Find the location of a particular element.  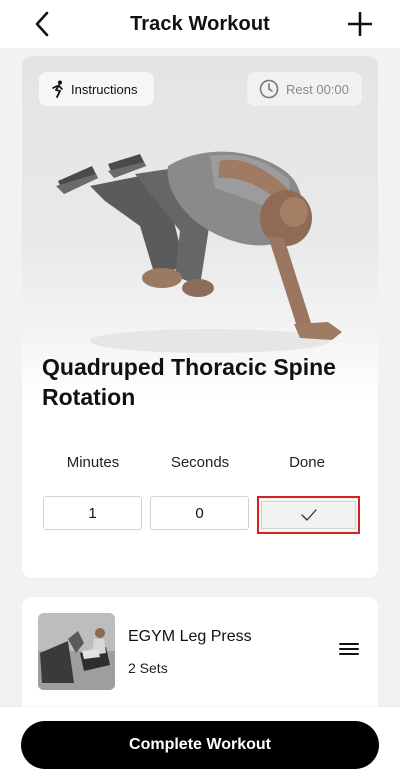

next-exercise-card: EGYM Leg Press 2 Sets is located at coordinates (200, 657).